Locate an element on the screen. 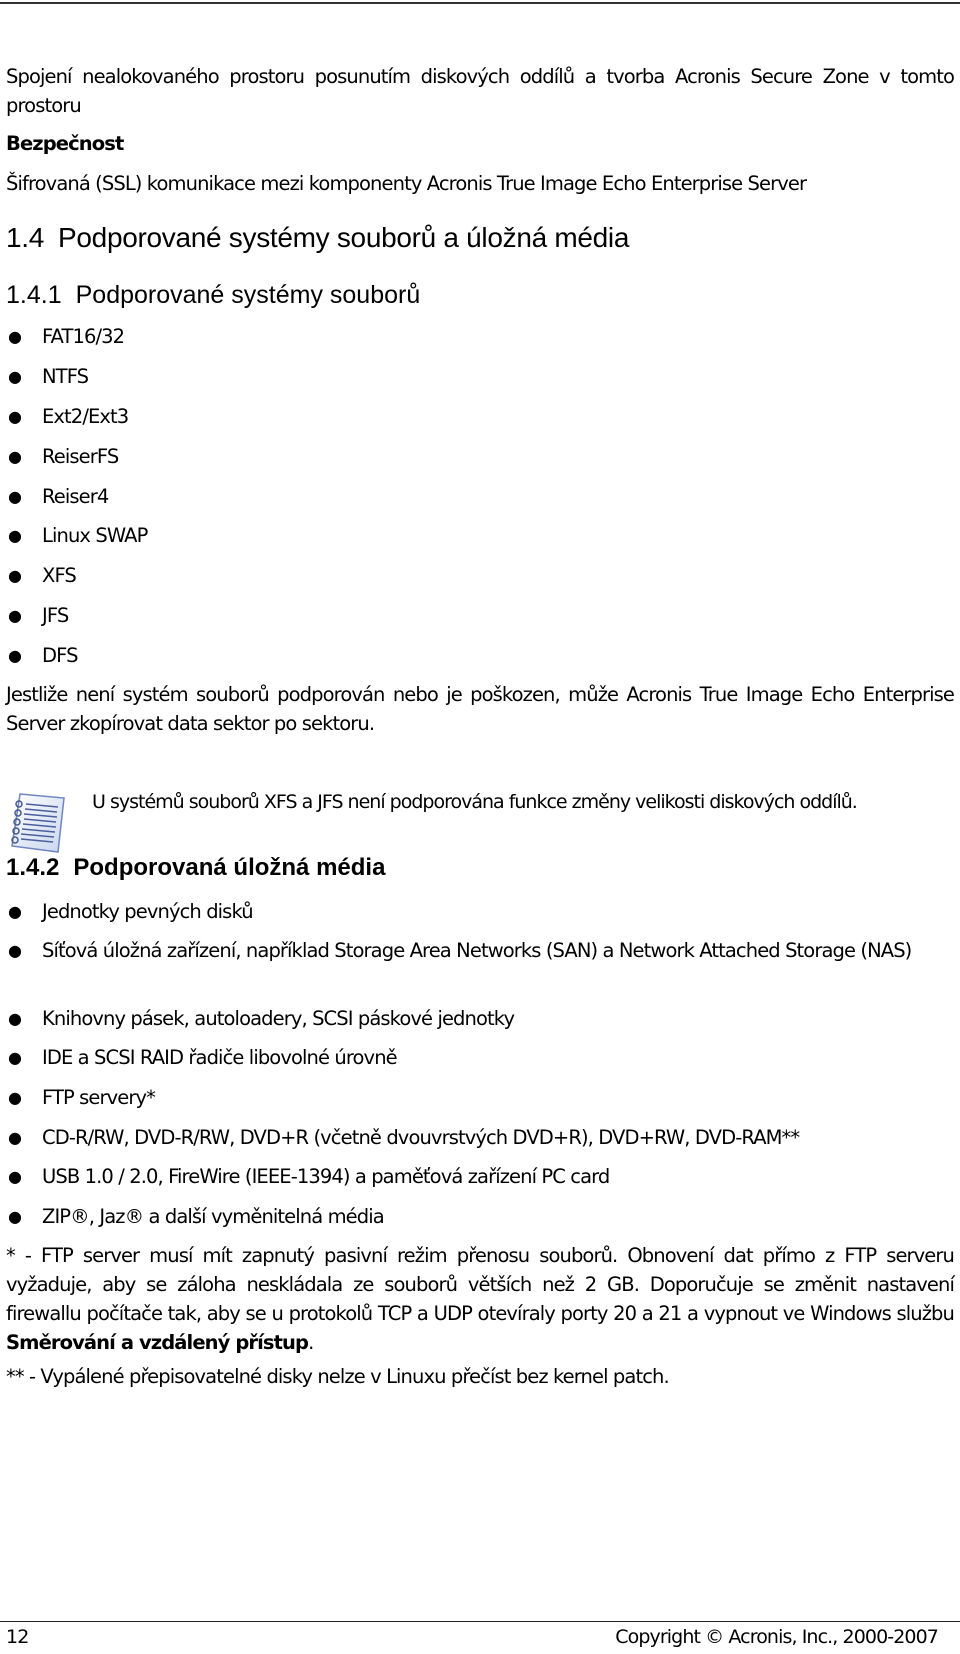  section-heading-1-4-2: 1.4.2 Podporovaná úložná média is located at coordinates (195, 868).